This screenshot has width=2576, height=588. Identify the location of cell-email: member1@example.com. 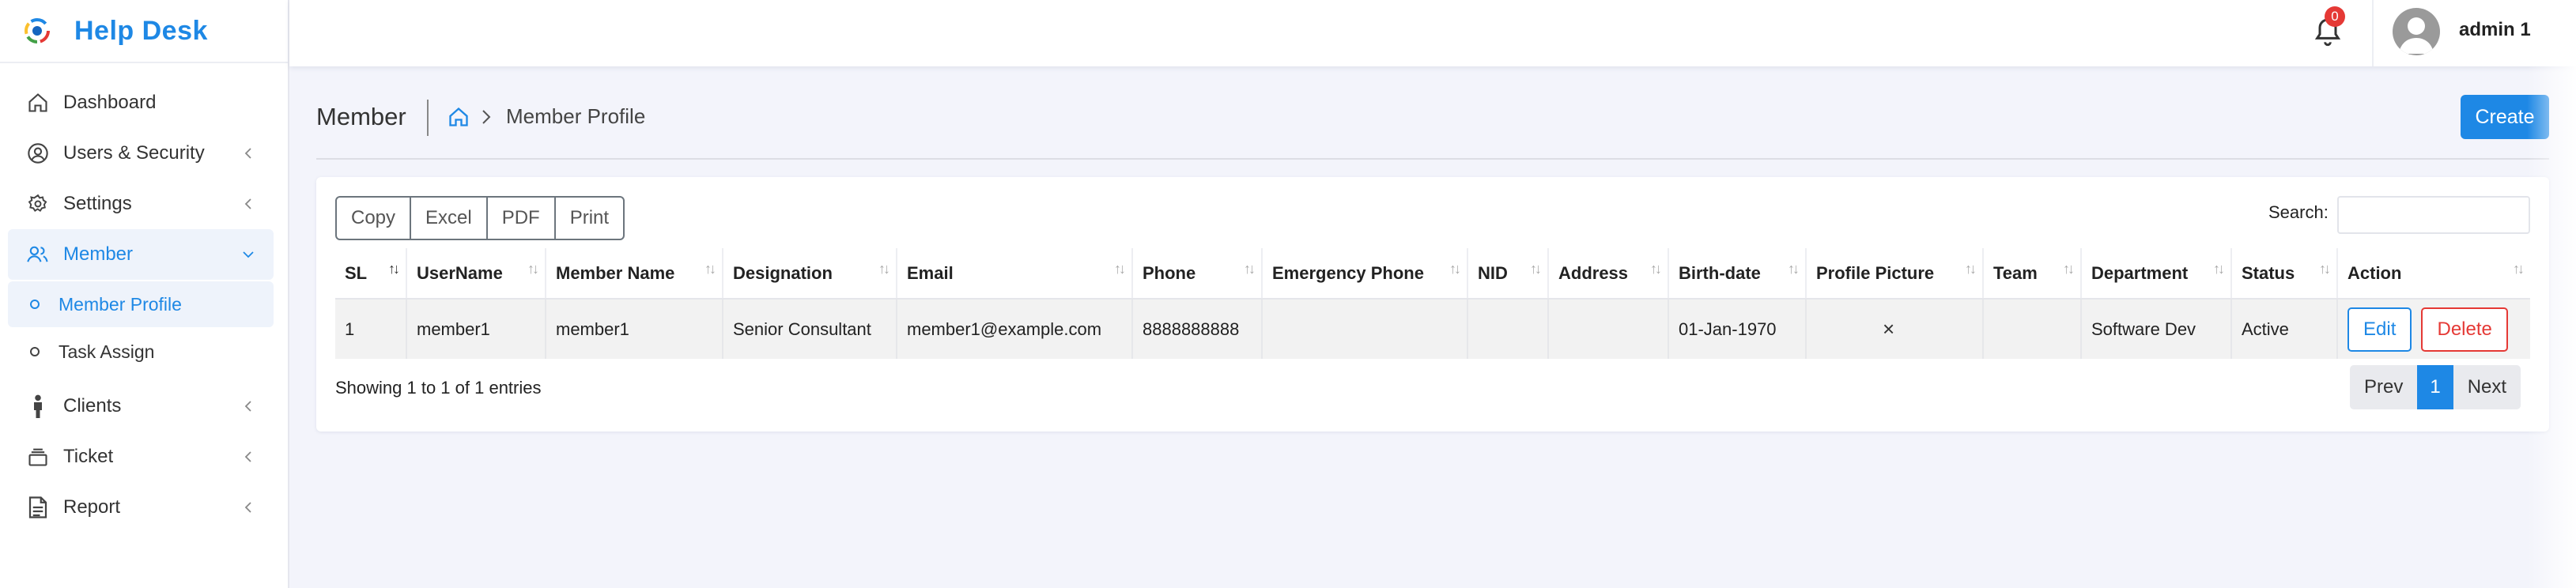
(1015, 329).